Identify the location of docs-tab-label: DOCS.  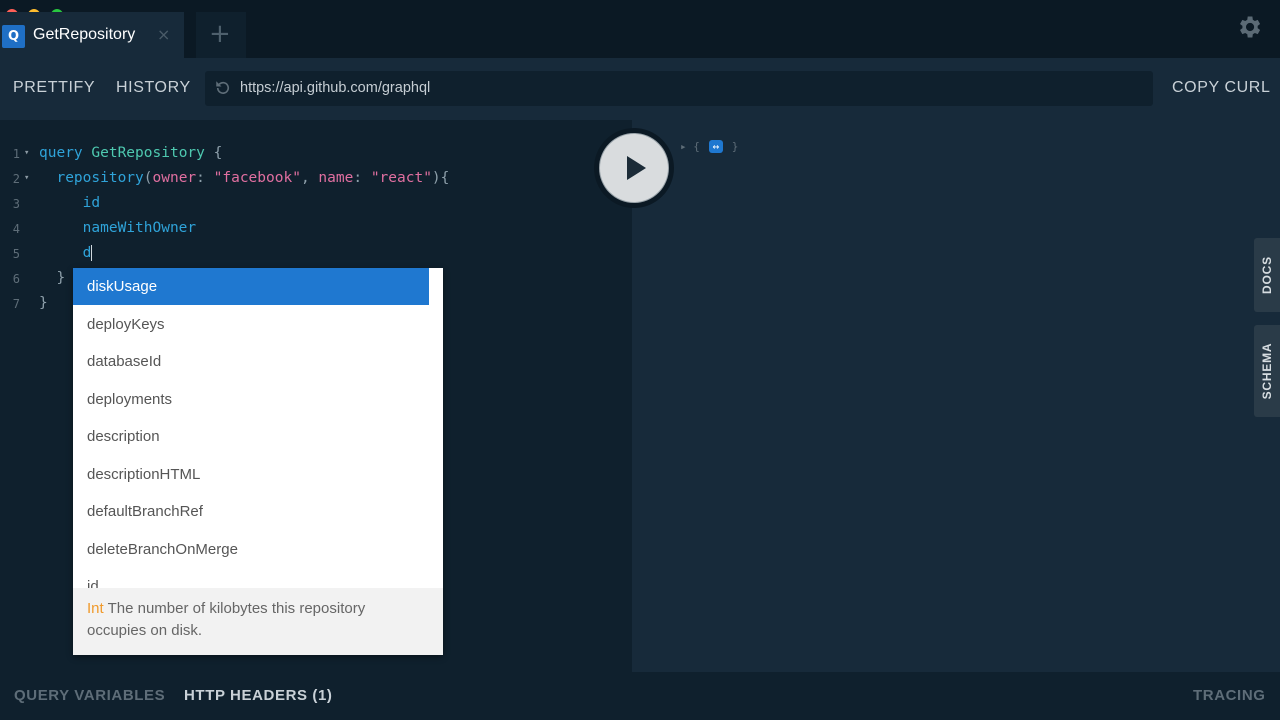
(1267, 275).